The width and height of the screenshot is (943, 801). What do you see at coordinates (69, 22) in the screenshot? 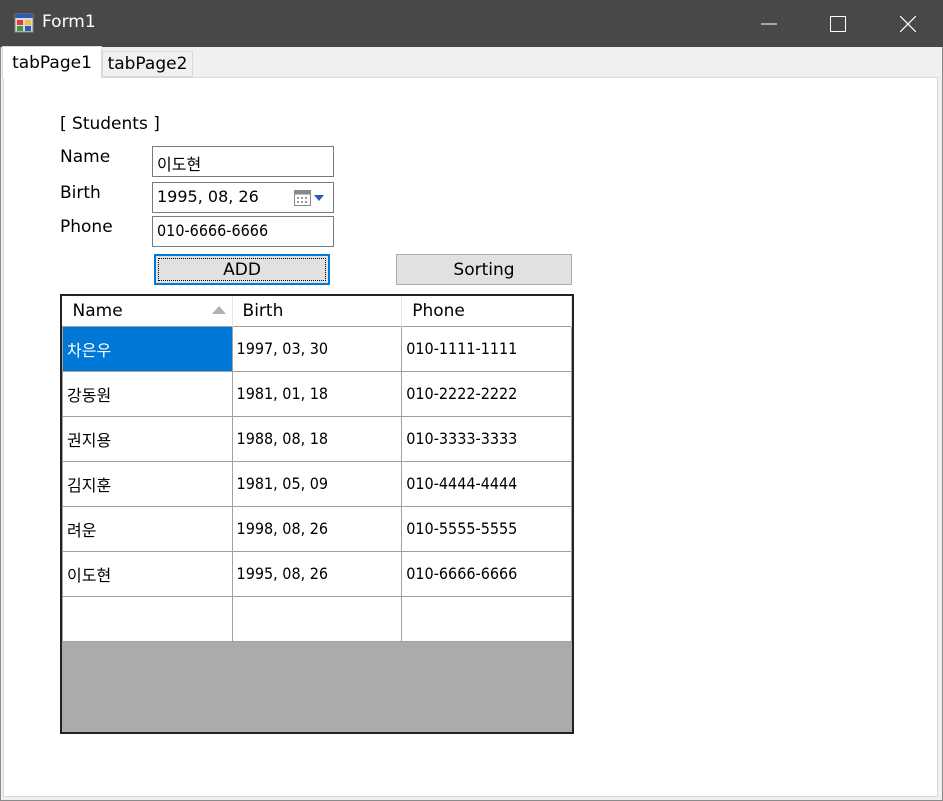
I see `window-title: Form1` at bounding box center [69, 22].